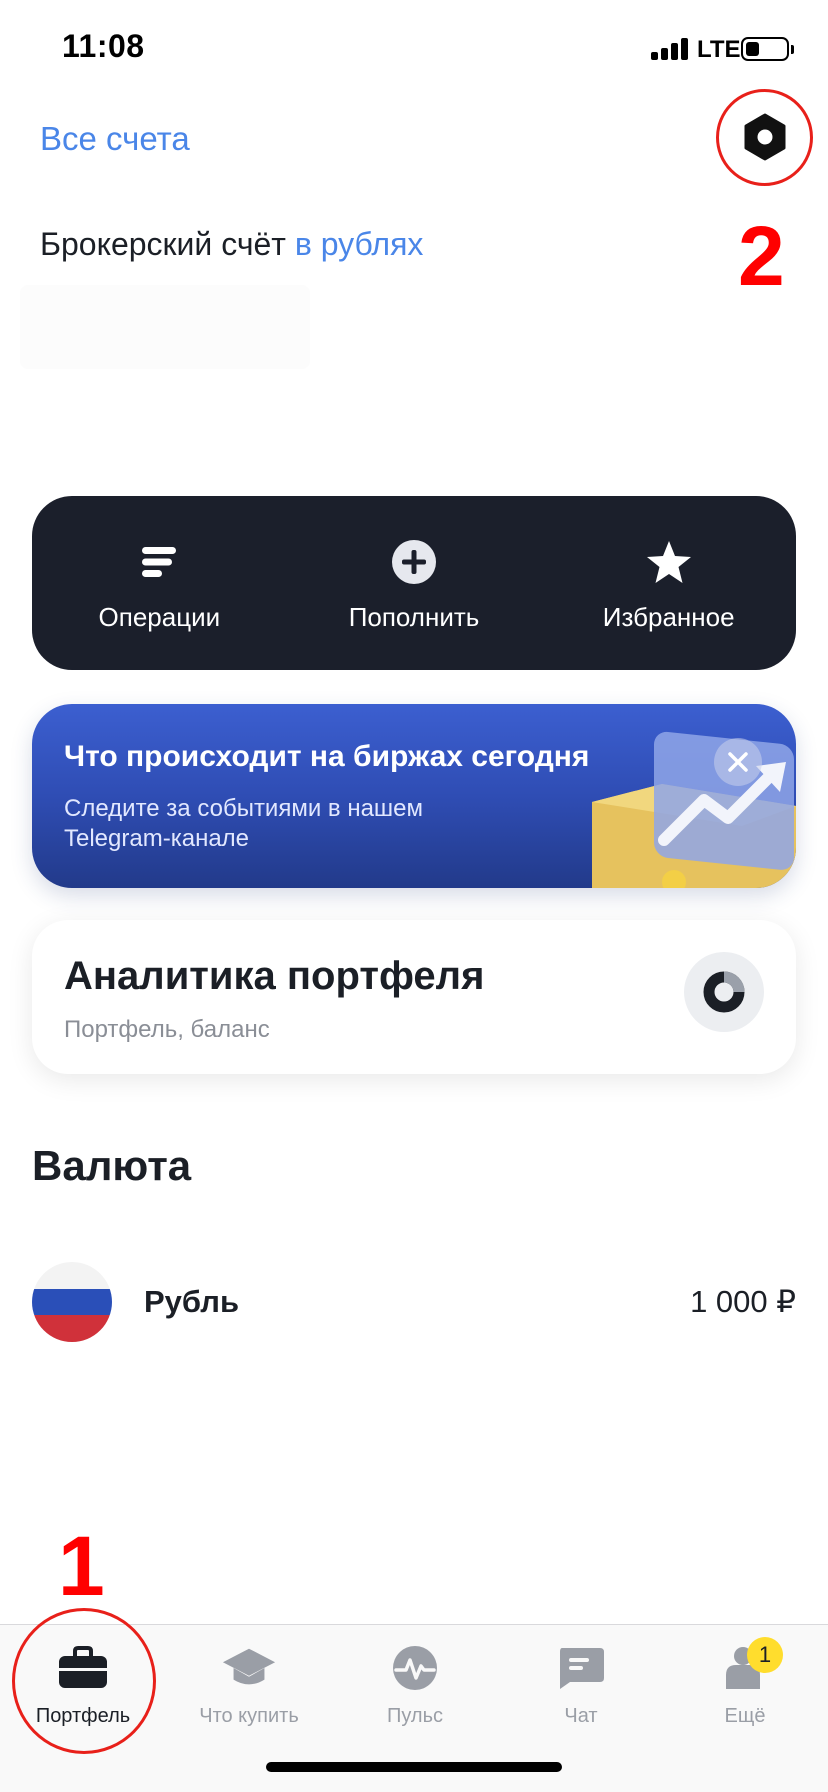 This screenshot has width=828, height=1792. I want to click on account-currency: в рублях, so click(359, 244).